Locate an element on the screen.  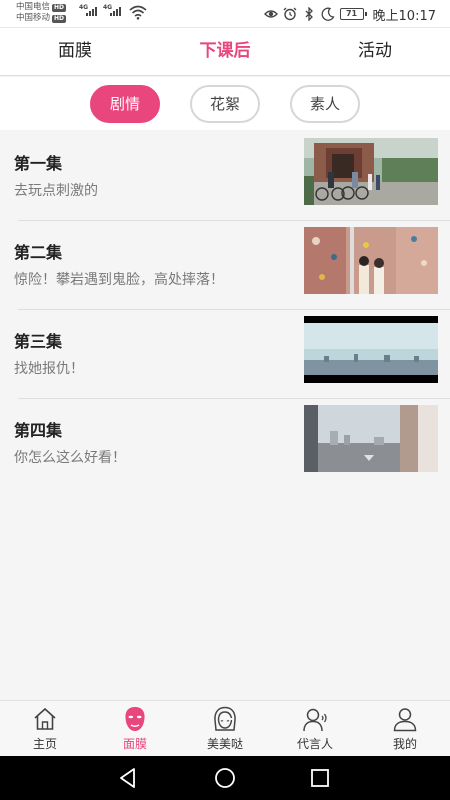
bottom-nav: 主页 面膜 美美哒 代言人 我的 is located at coordinates (225, 728).